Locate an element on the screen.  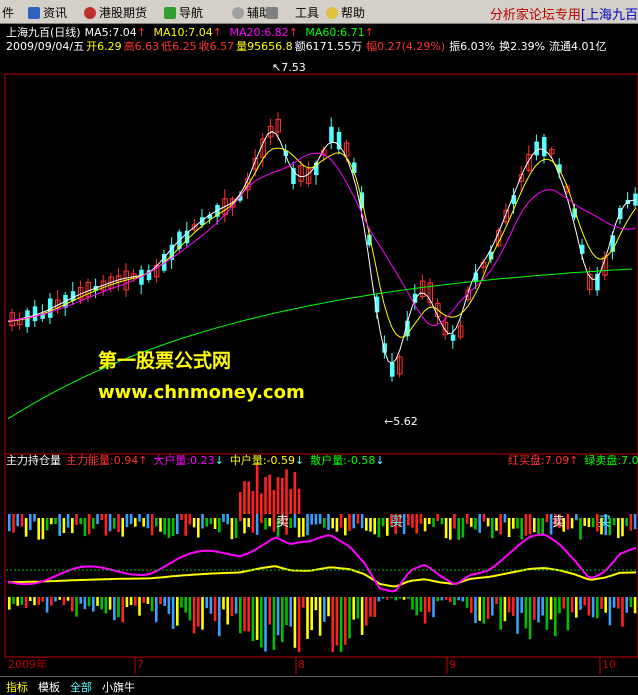
x-label-sep: 9 is located at coordinates (452, 664).